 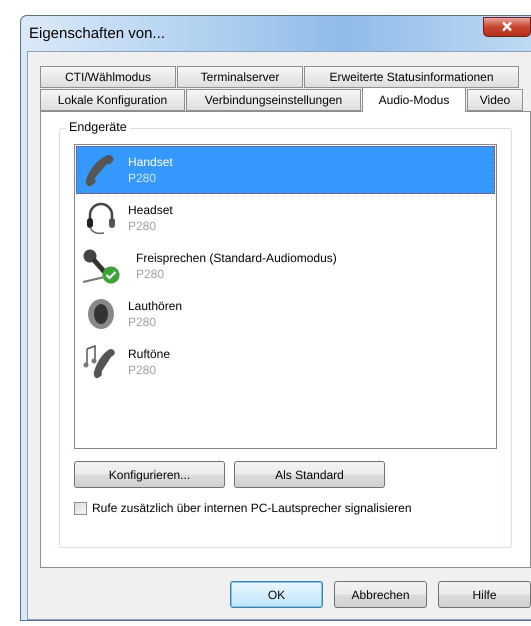 What do you see at coordinates (484, 594) in the screenshot?
I see `dialog-button: Hilfe` at bounding box center [484, 594].